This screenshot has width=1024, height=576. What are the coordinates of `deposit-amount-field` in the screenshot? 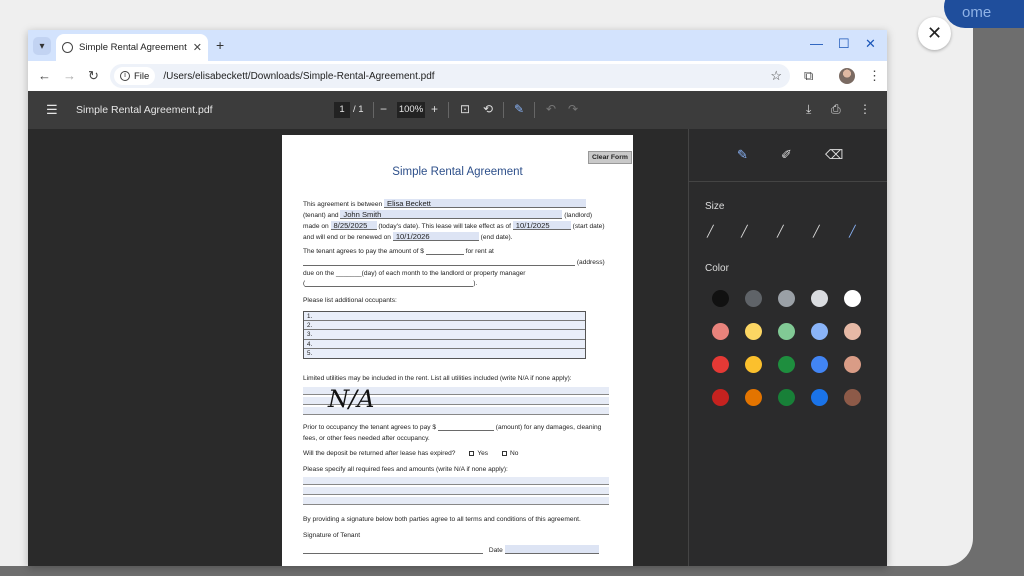 It's located at (465, 427).